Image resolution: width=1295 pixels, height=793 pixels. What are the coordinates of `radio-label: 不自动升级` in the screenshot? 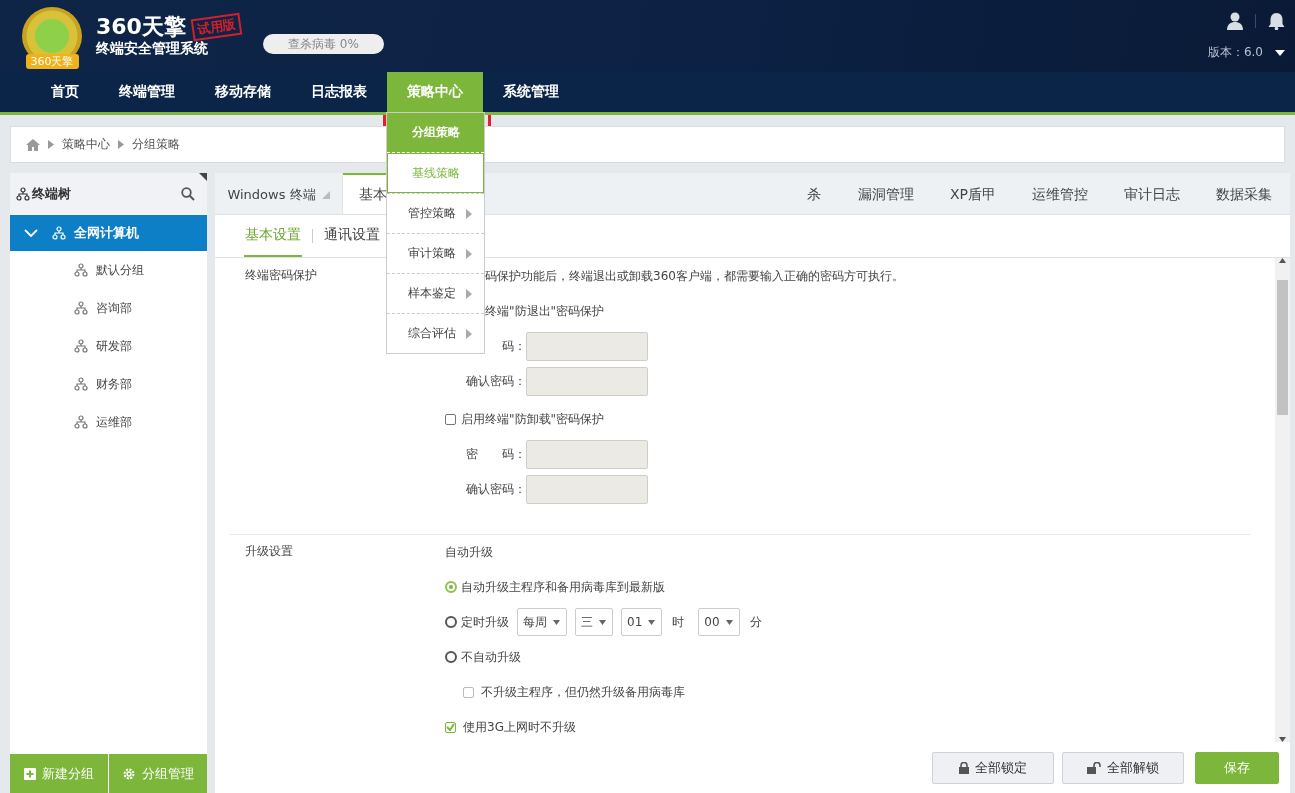 It's located at (491, 657).